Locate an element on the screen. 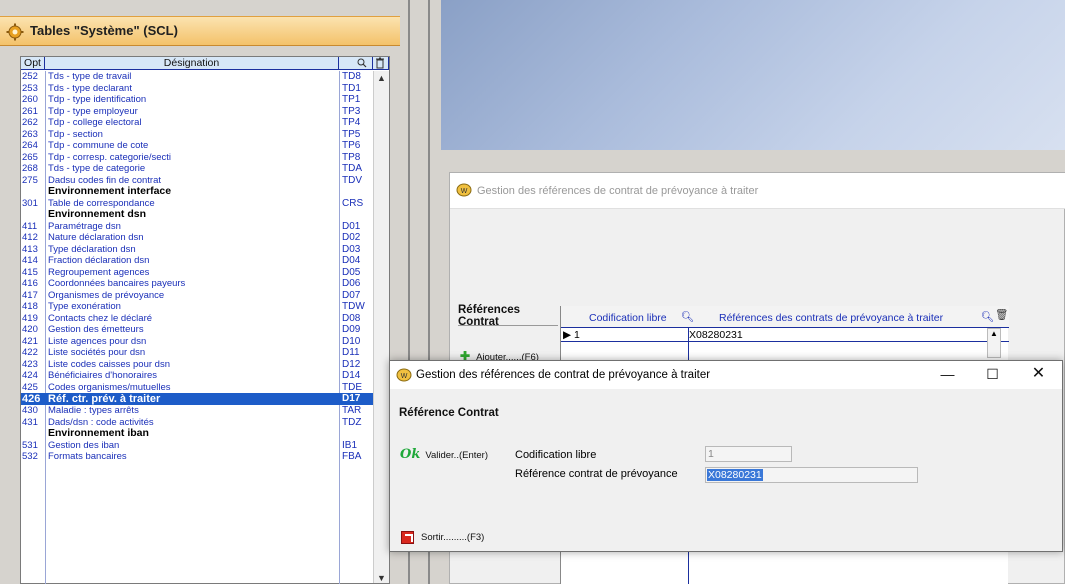  column-header-opt: Opt is located at coordinates (33, 63).